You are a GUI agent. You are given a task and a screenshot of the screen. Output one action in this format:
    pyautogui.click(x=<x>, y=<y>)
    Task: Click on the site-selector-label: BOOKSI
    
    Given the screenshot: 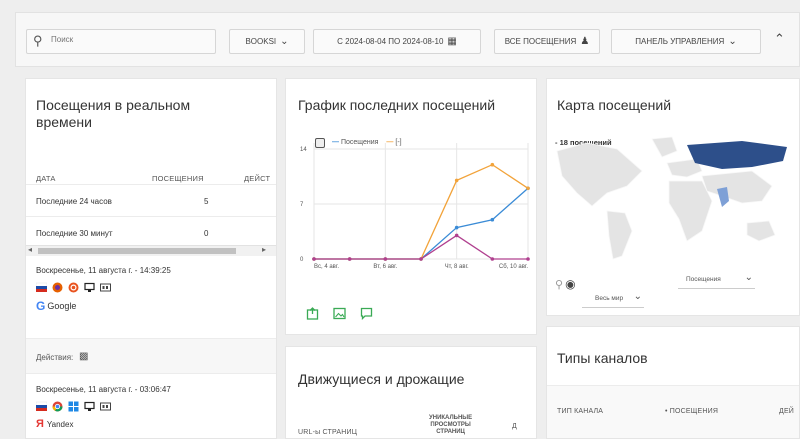 What is the action you would take?
    pyautogui.click(x=261, y=41)
    